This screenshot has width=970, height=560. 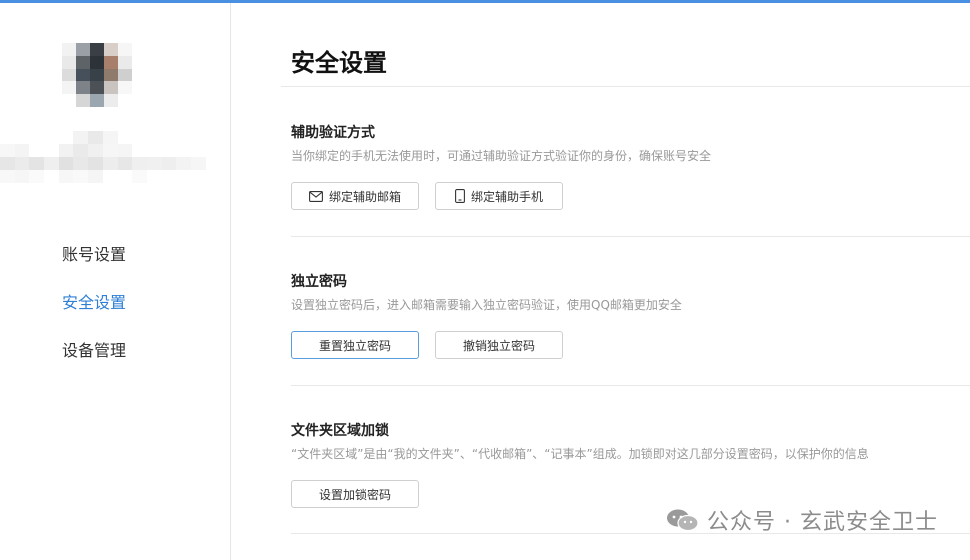 What do you see at coordinates (316, 196) in the screenshot?
I see `mail-icon` at bounding box center [316, 196].